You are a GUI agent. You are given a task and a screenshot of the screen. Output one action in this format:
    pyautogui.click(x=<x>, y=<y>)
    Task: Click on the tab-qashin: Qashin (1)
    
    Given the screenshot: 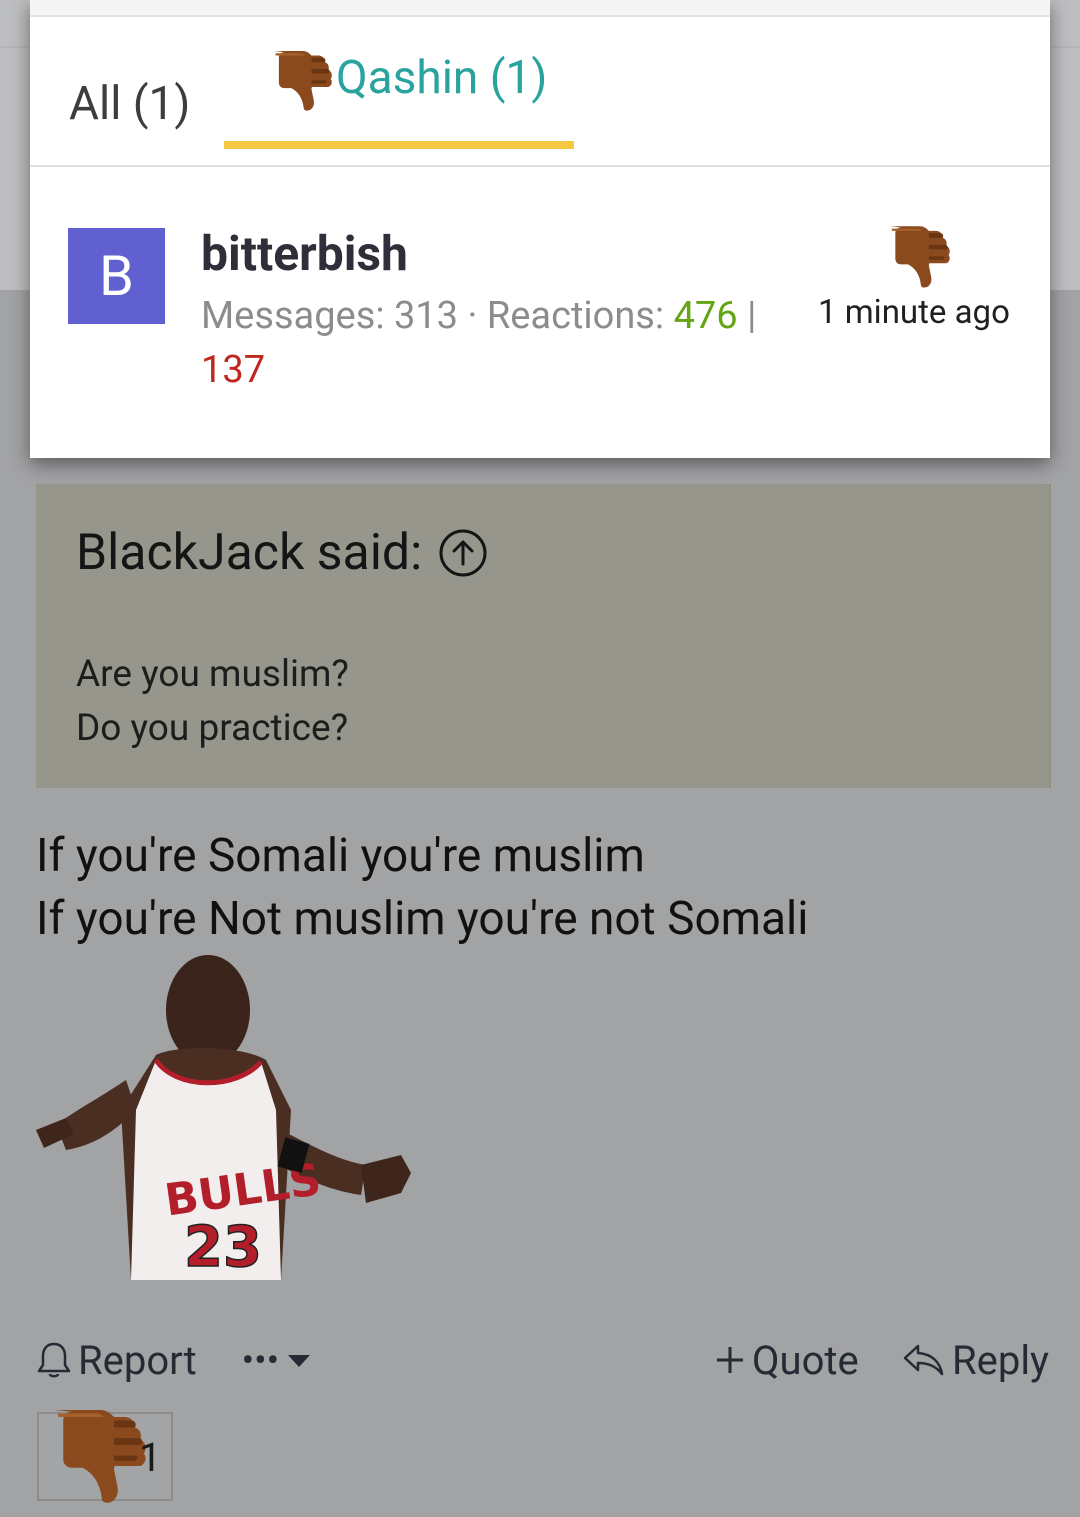 What is the action you would take?
    pyautogui.click(x=404, y=78)
    